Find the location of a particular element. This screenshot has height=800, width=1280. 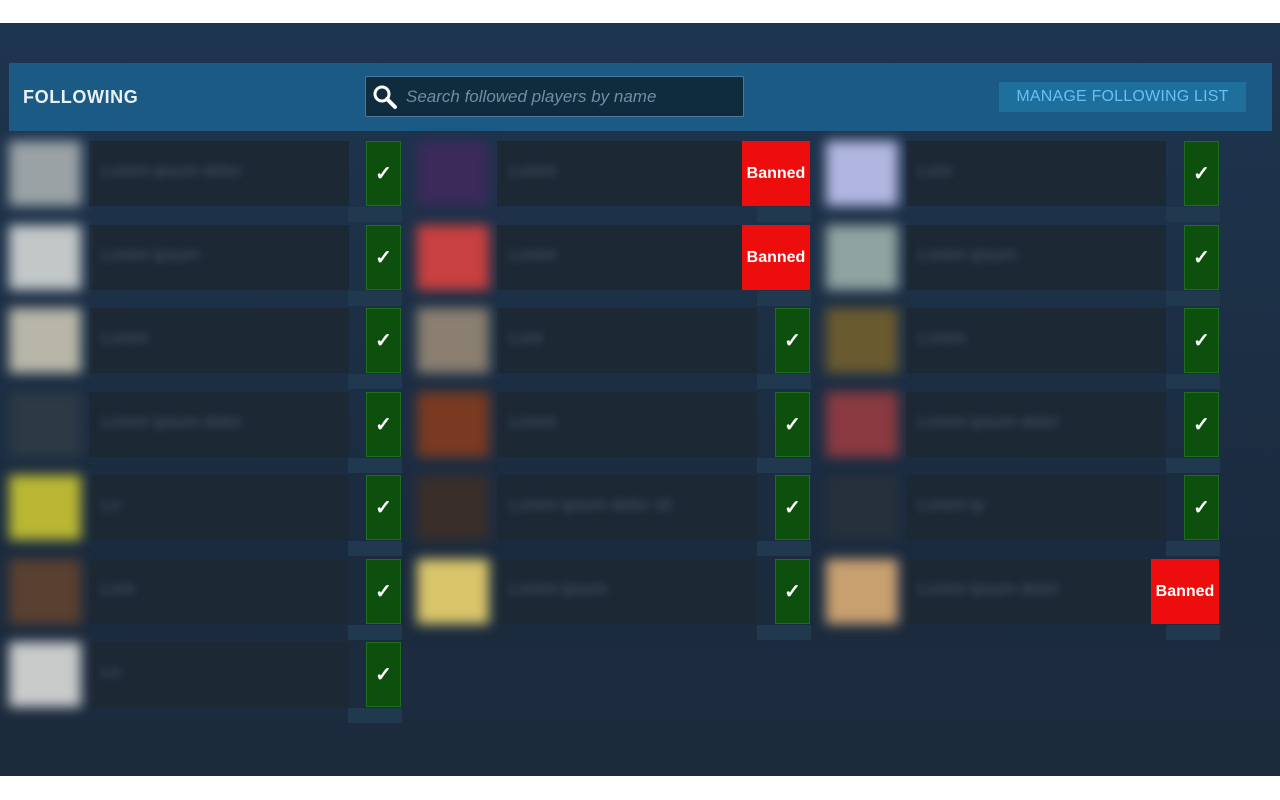

player-card: Lorem ip ✓ is located at coordinates (1023, 515).